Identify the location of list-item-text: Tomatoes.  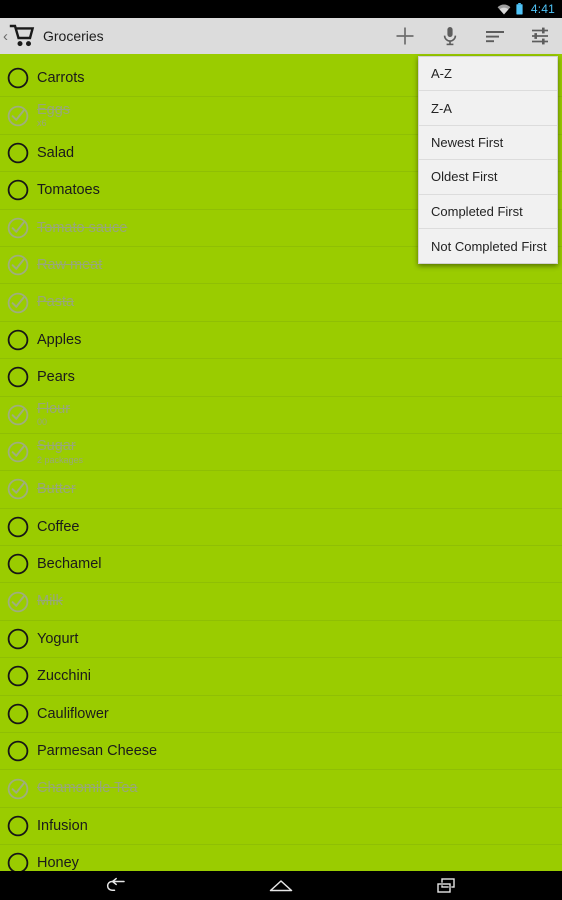
(68, 190).